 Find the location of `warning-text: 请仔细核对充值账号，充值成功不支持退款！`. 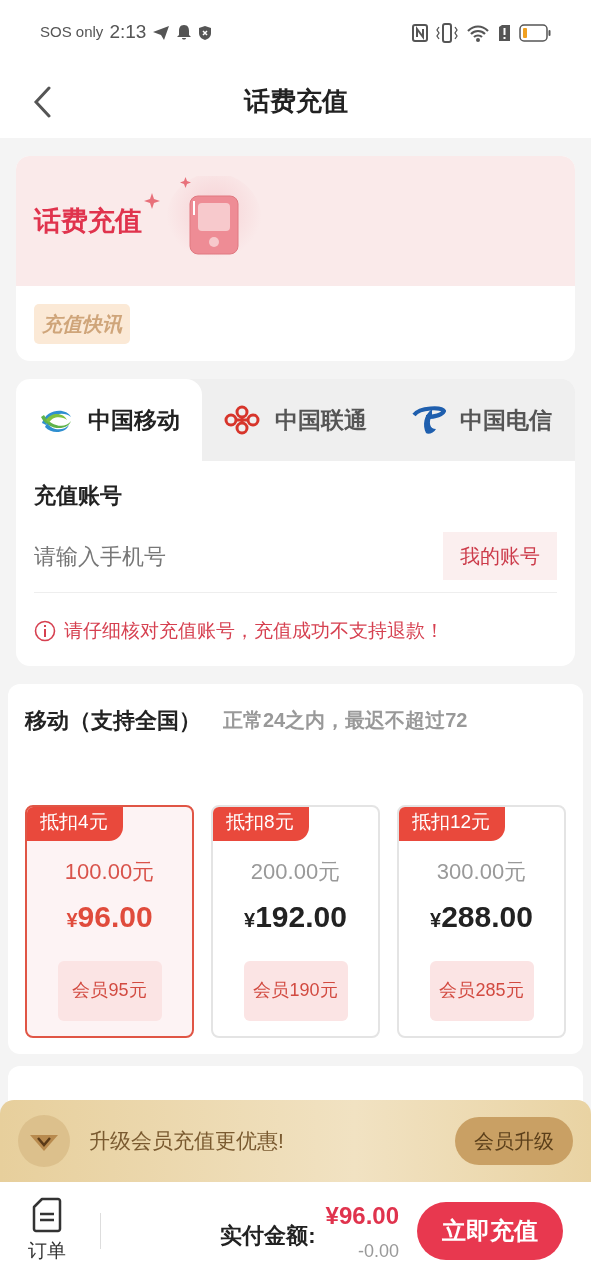

warning-text: 请仔细核对充值账号，充值成功不支持退款！ is located at coordinates (254, 631).